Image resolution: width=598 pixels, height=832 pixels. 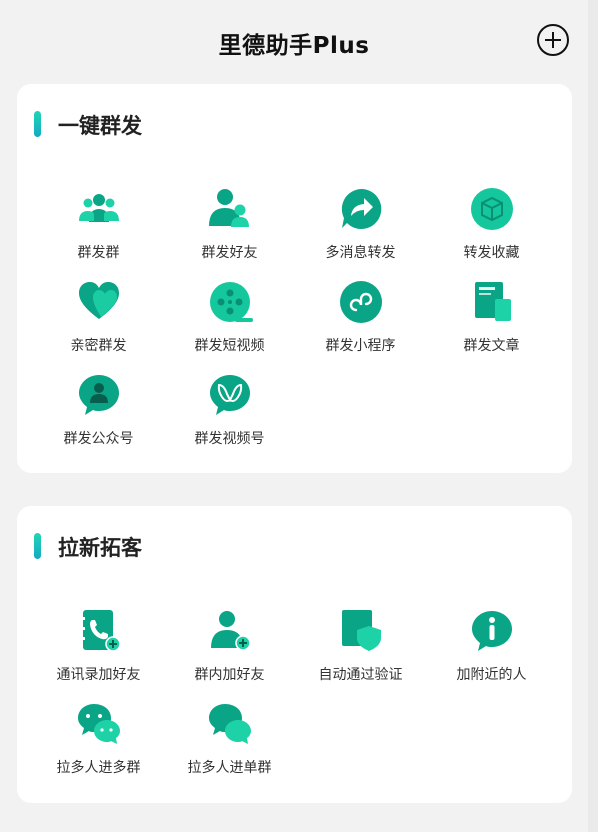 I want to click on official-account-icon, so click(x=99, y=395).